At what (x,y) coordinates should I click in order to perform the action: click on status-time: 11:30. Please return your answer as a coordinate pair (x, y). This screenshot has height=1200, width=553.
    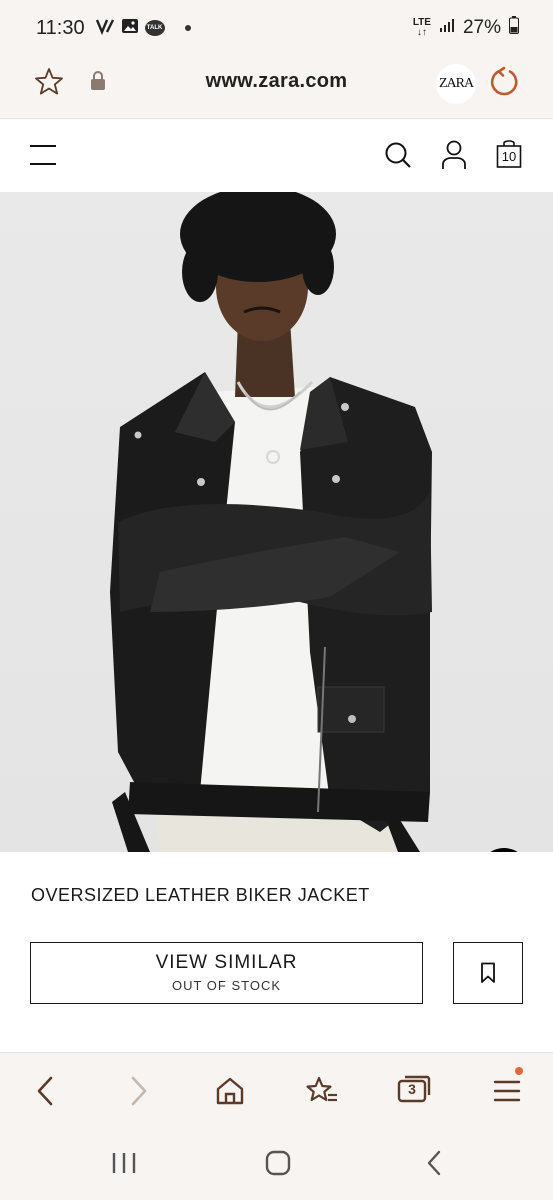
    Looking at the image, I should click on (60, 27).